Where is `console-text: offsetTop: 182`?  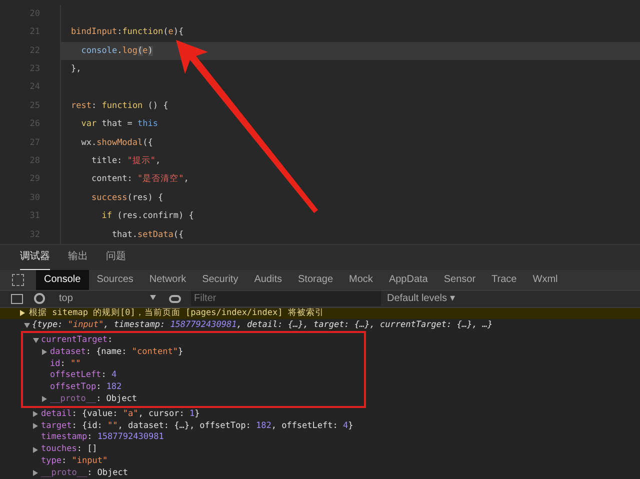 console-text: offsetTop: 182 is located at coordinates (86, 387).